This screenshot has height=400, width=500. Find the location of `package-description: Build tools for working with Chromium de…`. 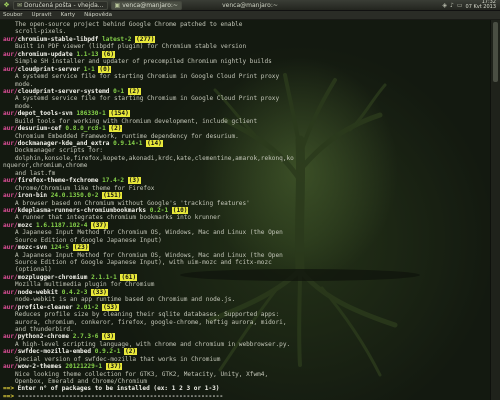

package-description: Build tools for working with Chromium de… is located at coordinates (136, 121).